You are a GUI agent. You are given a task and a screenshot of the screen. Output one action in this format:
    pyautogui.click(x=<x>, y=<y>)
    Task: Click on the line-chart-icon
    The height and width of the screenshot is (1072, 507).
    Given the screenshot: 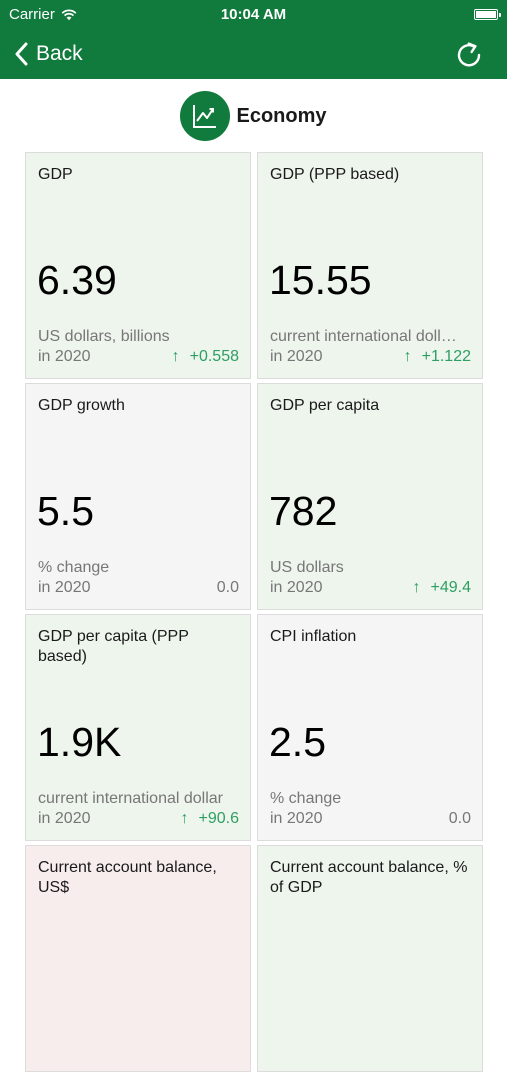 What is the action you would take?
    pyautogui.click(x=205, y=116)
    